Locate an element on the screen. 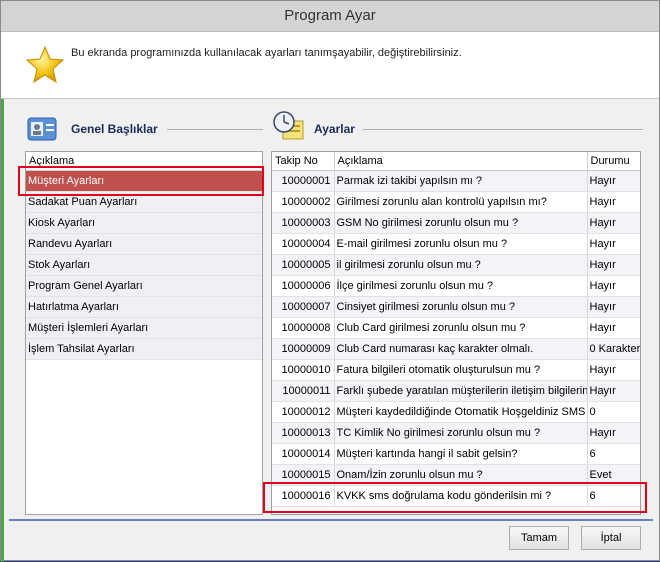  cell-takip-no: 10000005 is located at coordinates (303, 265).